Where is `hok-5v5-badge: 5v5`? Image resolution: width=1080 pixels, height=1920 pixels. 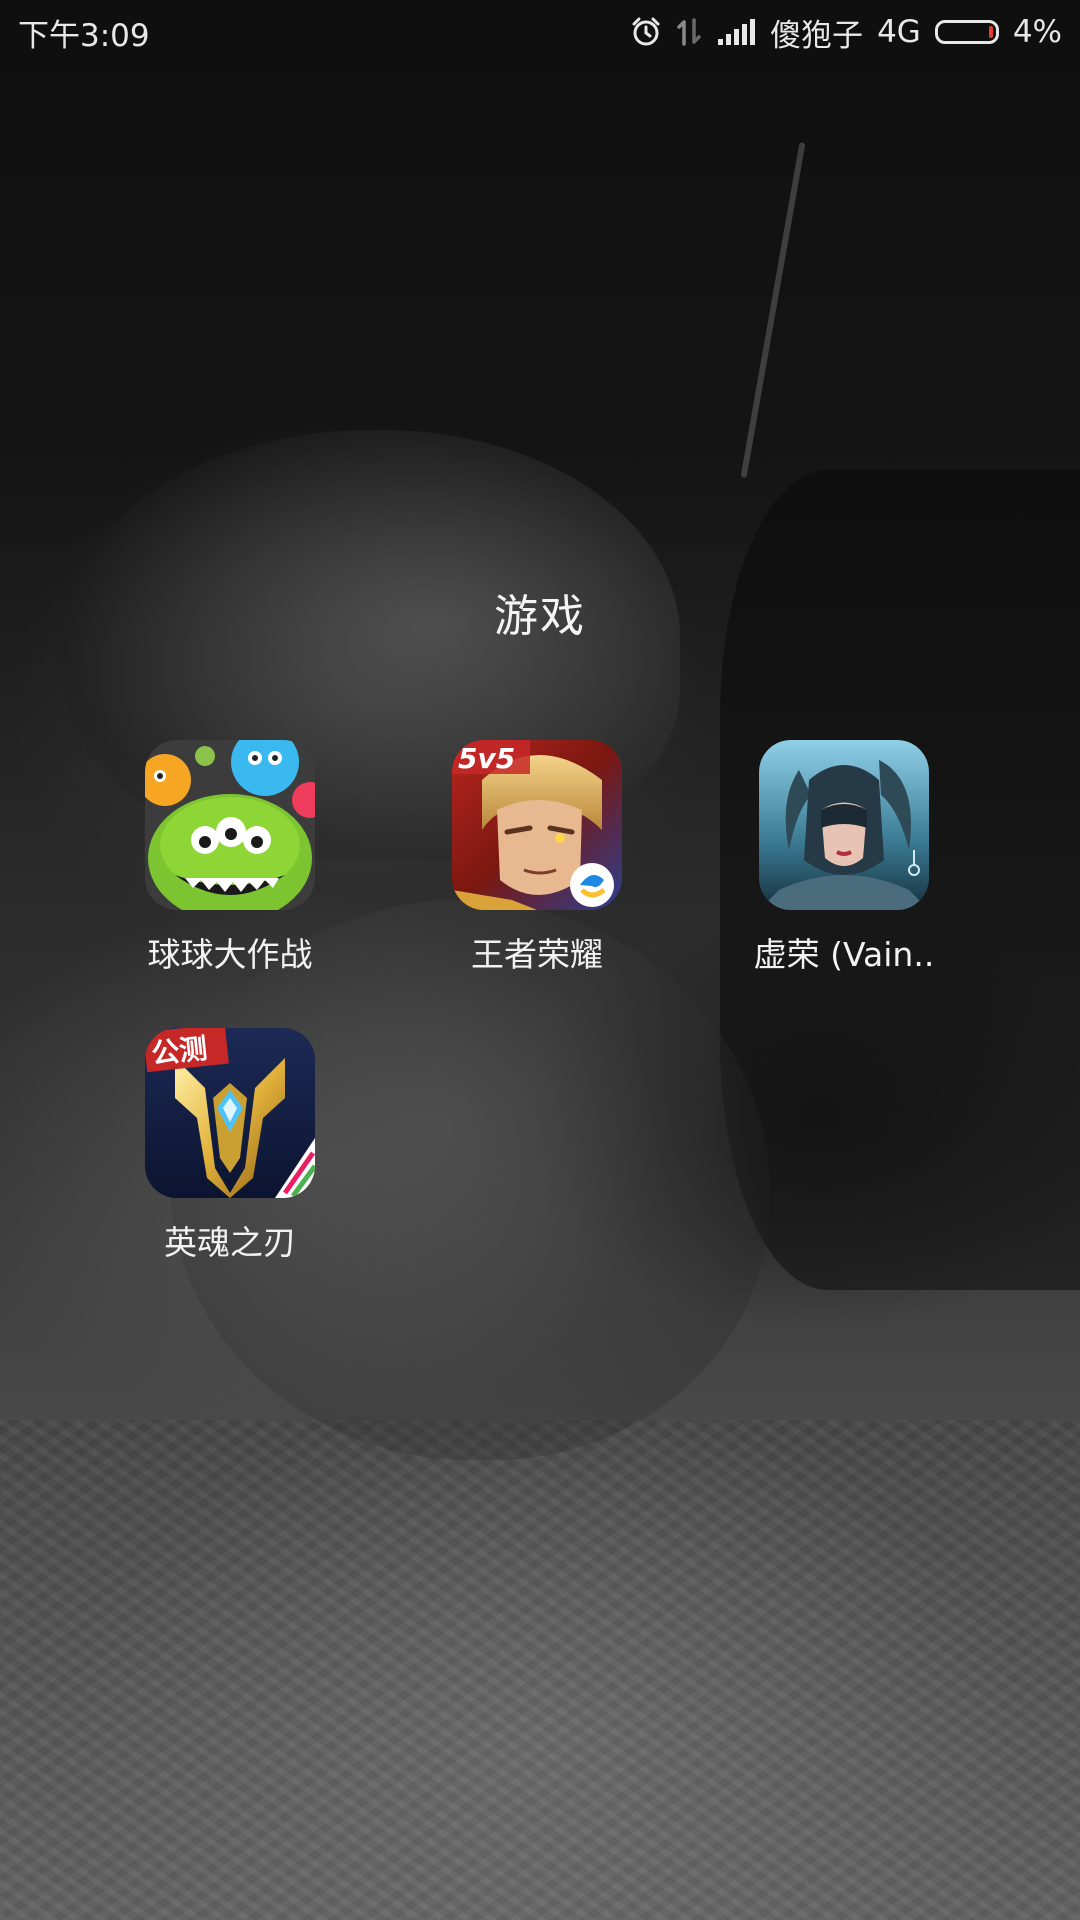 hok-5v5-badge: 5v5 is located at coordinates (486, 758).